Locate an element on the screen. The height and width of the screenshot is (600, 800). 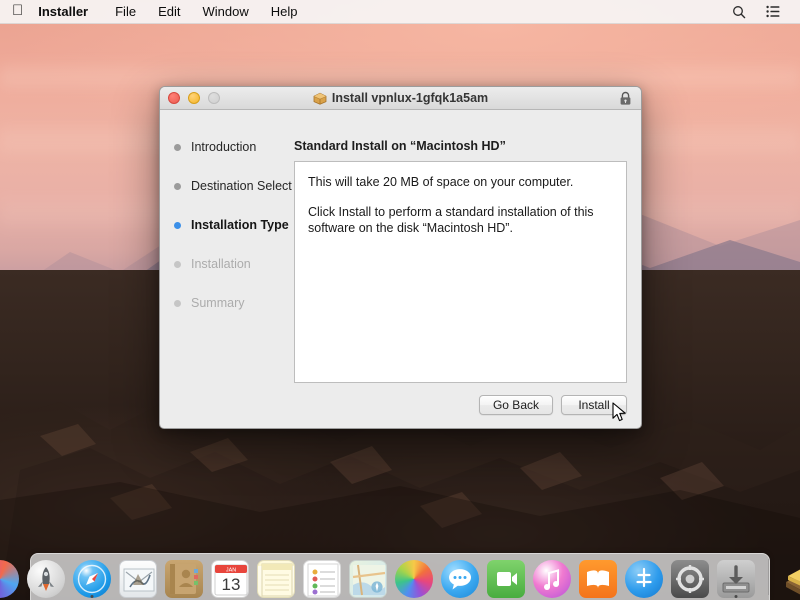
maps-icon is located at coordinates (367, 579).